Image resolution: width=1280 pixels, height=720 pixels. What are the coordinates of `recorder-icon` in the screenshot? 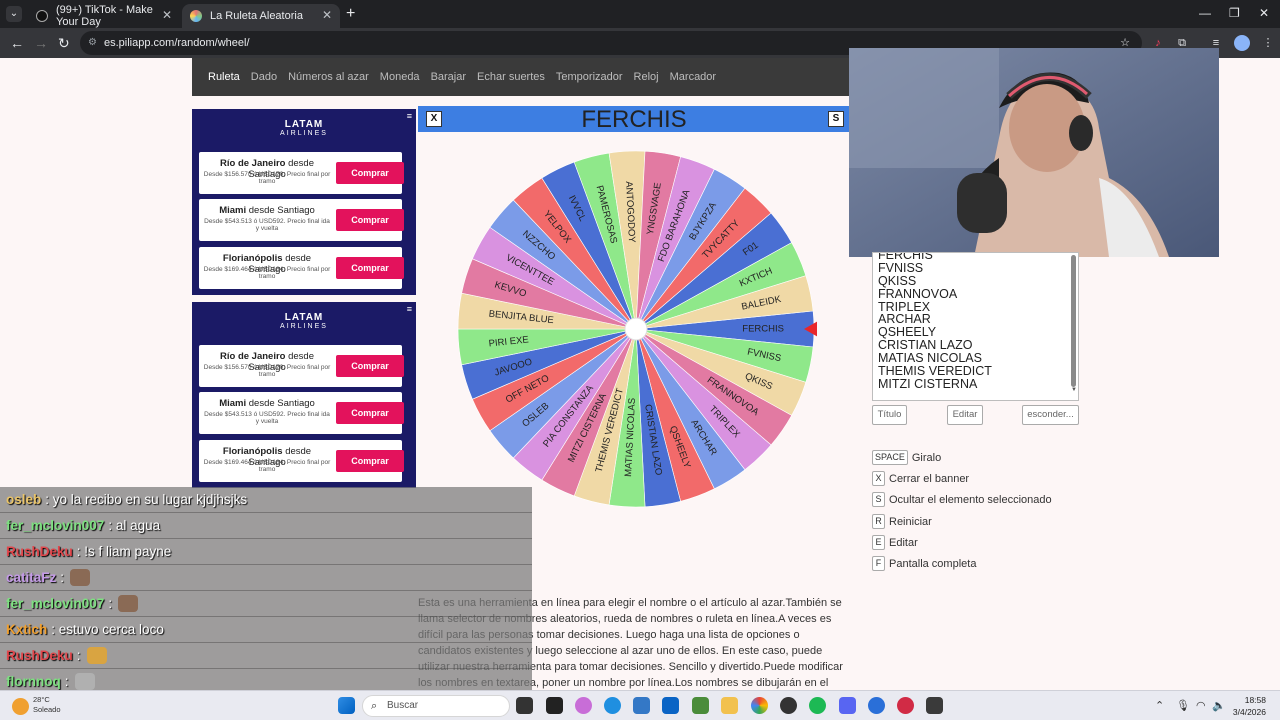 It's located at (905, 705).